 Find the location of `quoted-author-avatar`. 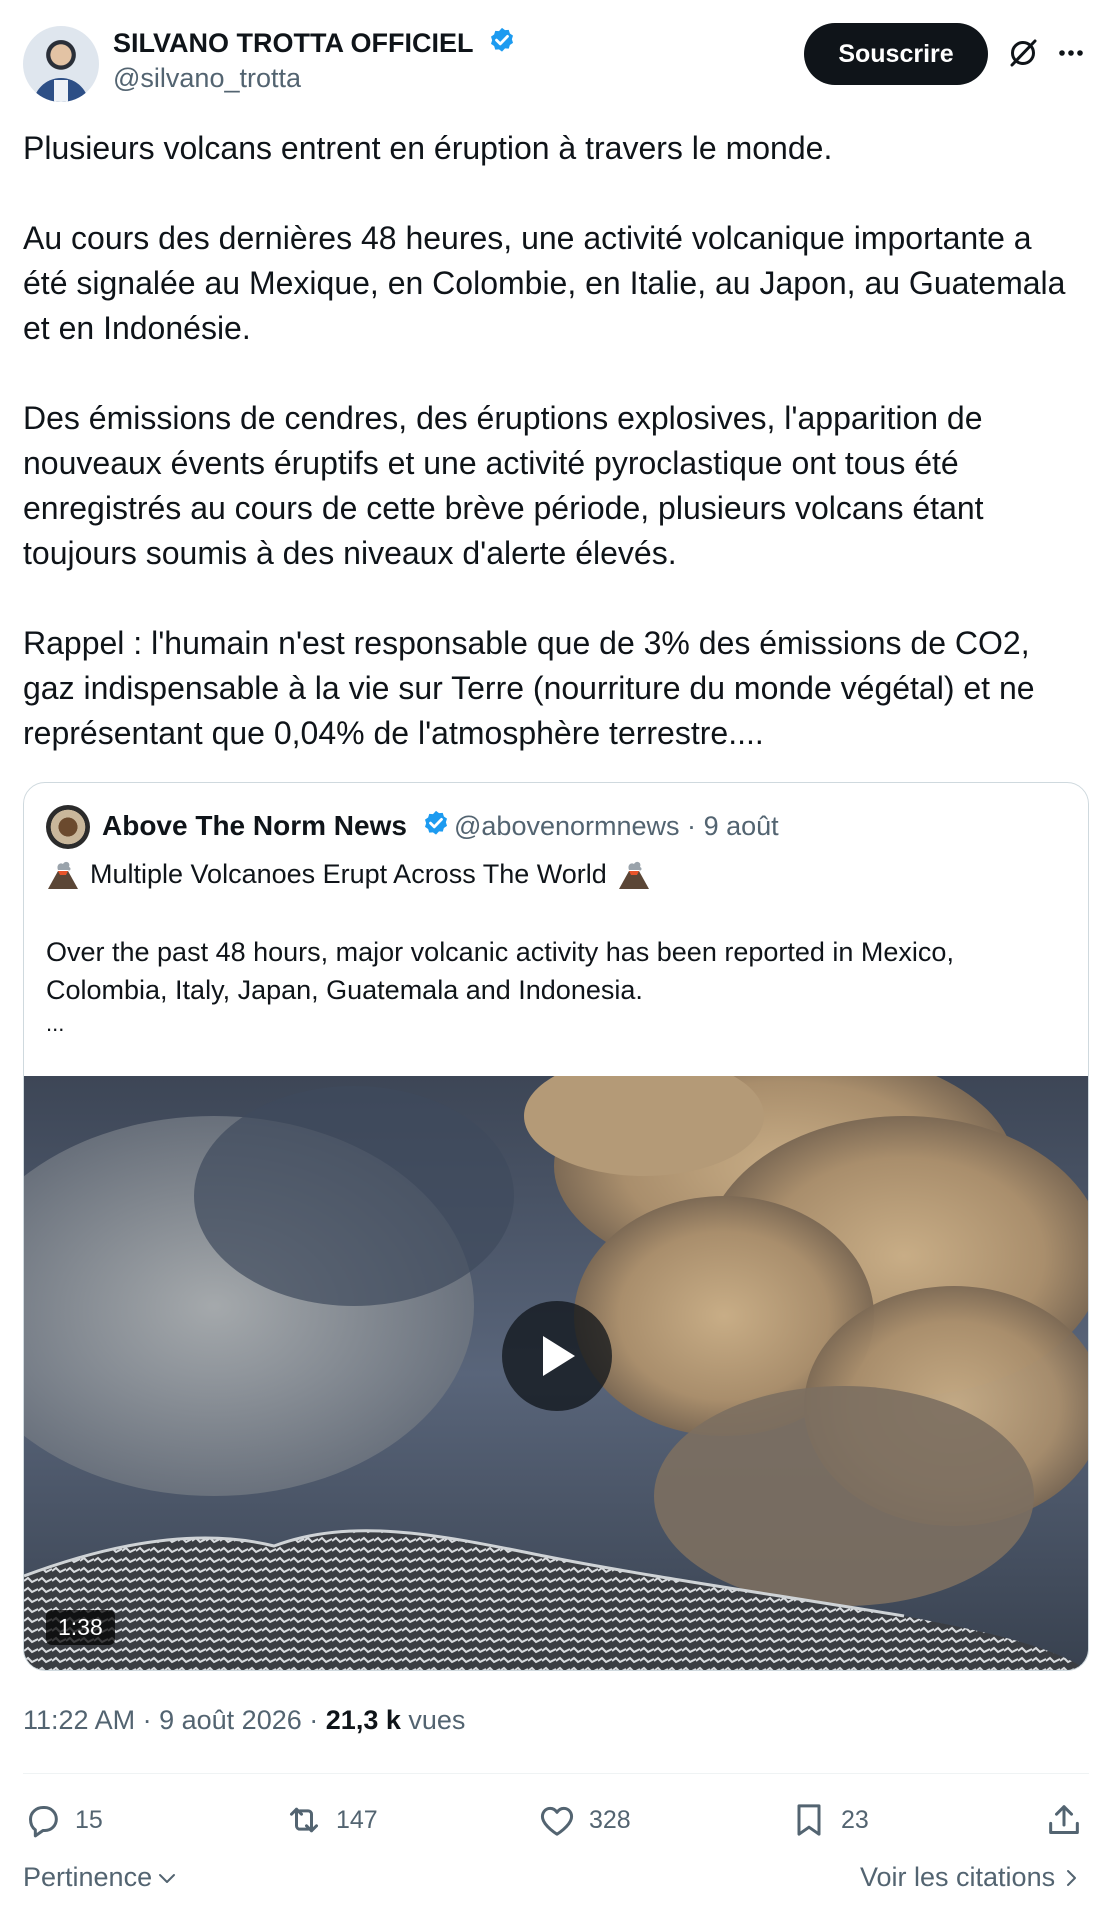

quoted-author-avatar is located at coordinates (68, 827).